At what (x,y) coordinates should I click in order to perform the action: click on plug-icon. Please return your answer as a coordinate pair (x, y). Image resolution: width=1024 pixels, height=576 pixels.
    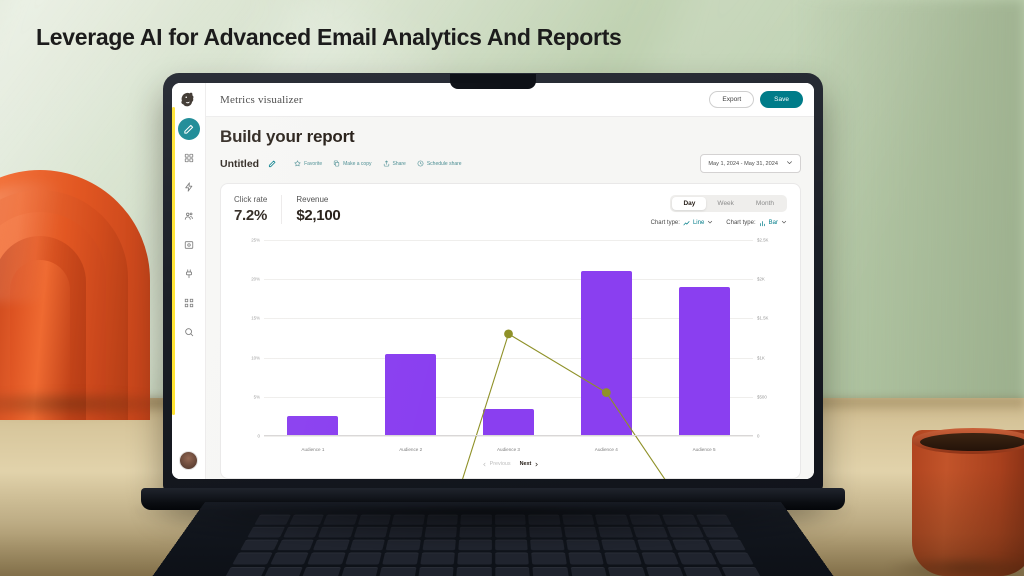
    Looking at the image, I should click on (188, 274).